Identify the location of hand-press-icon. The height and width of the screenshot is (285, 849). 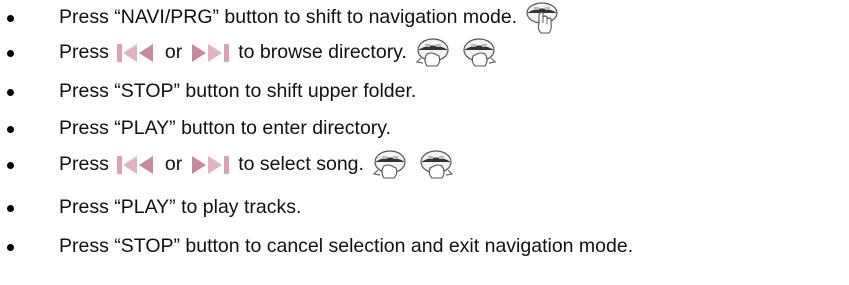
(543, 18).